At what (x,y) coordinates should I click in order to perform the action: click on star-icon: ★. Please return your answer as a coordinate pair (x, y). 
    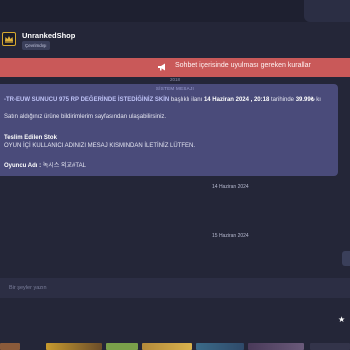
    Looking at the image, I should click on (342, 320).